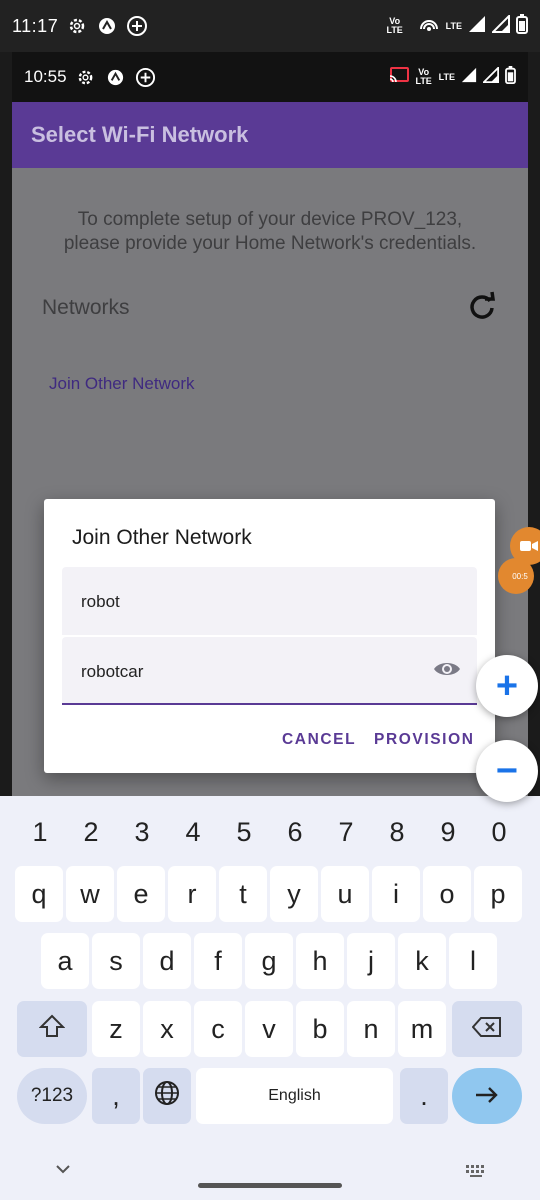 Image resolution: width=540 pixels, height=1200 pixels. I want to click on cast-icon, so click(399, 77).